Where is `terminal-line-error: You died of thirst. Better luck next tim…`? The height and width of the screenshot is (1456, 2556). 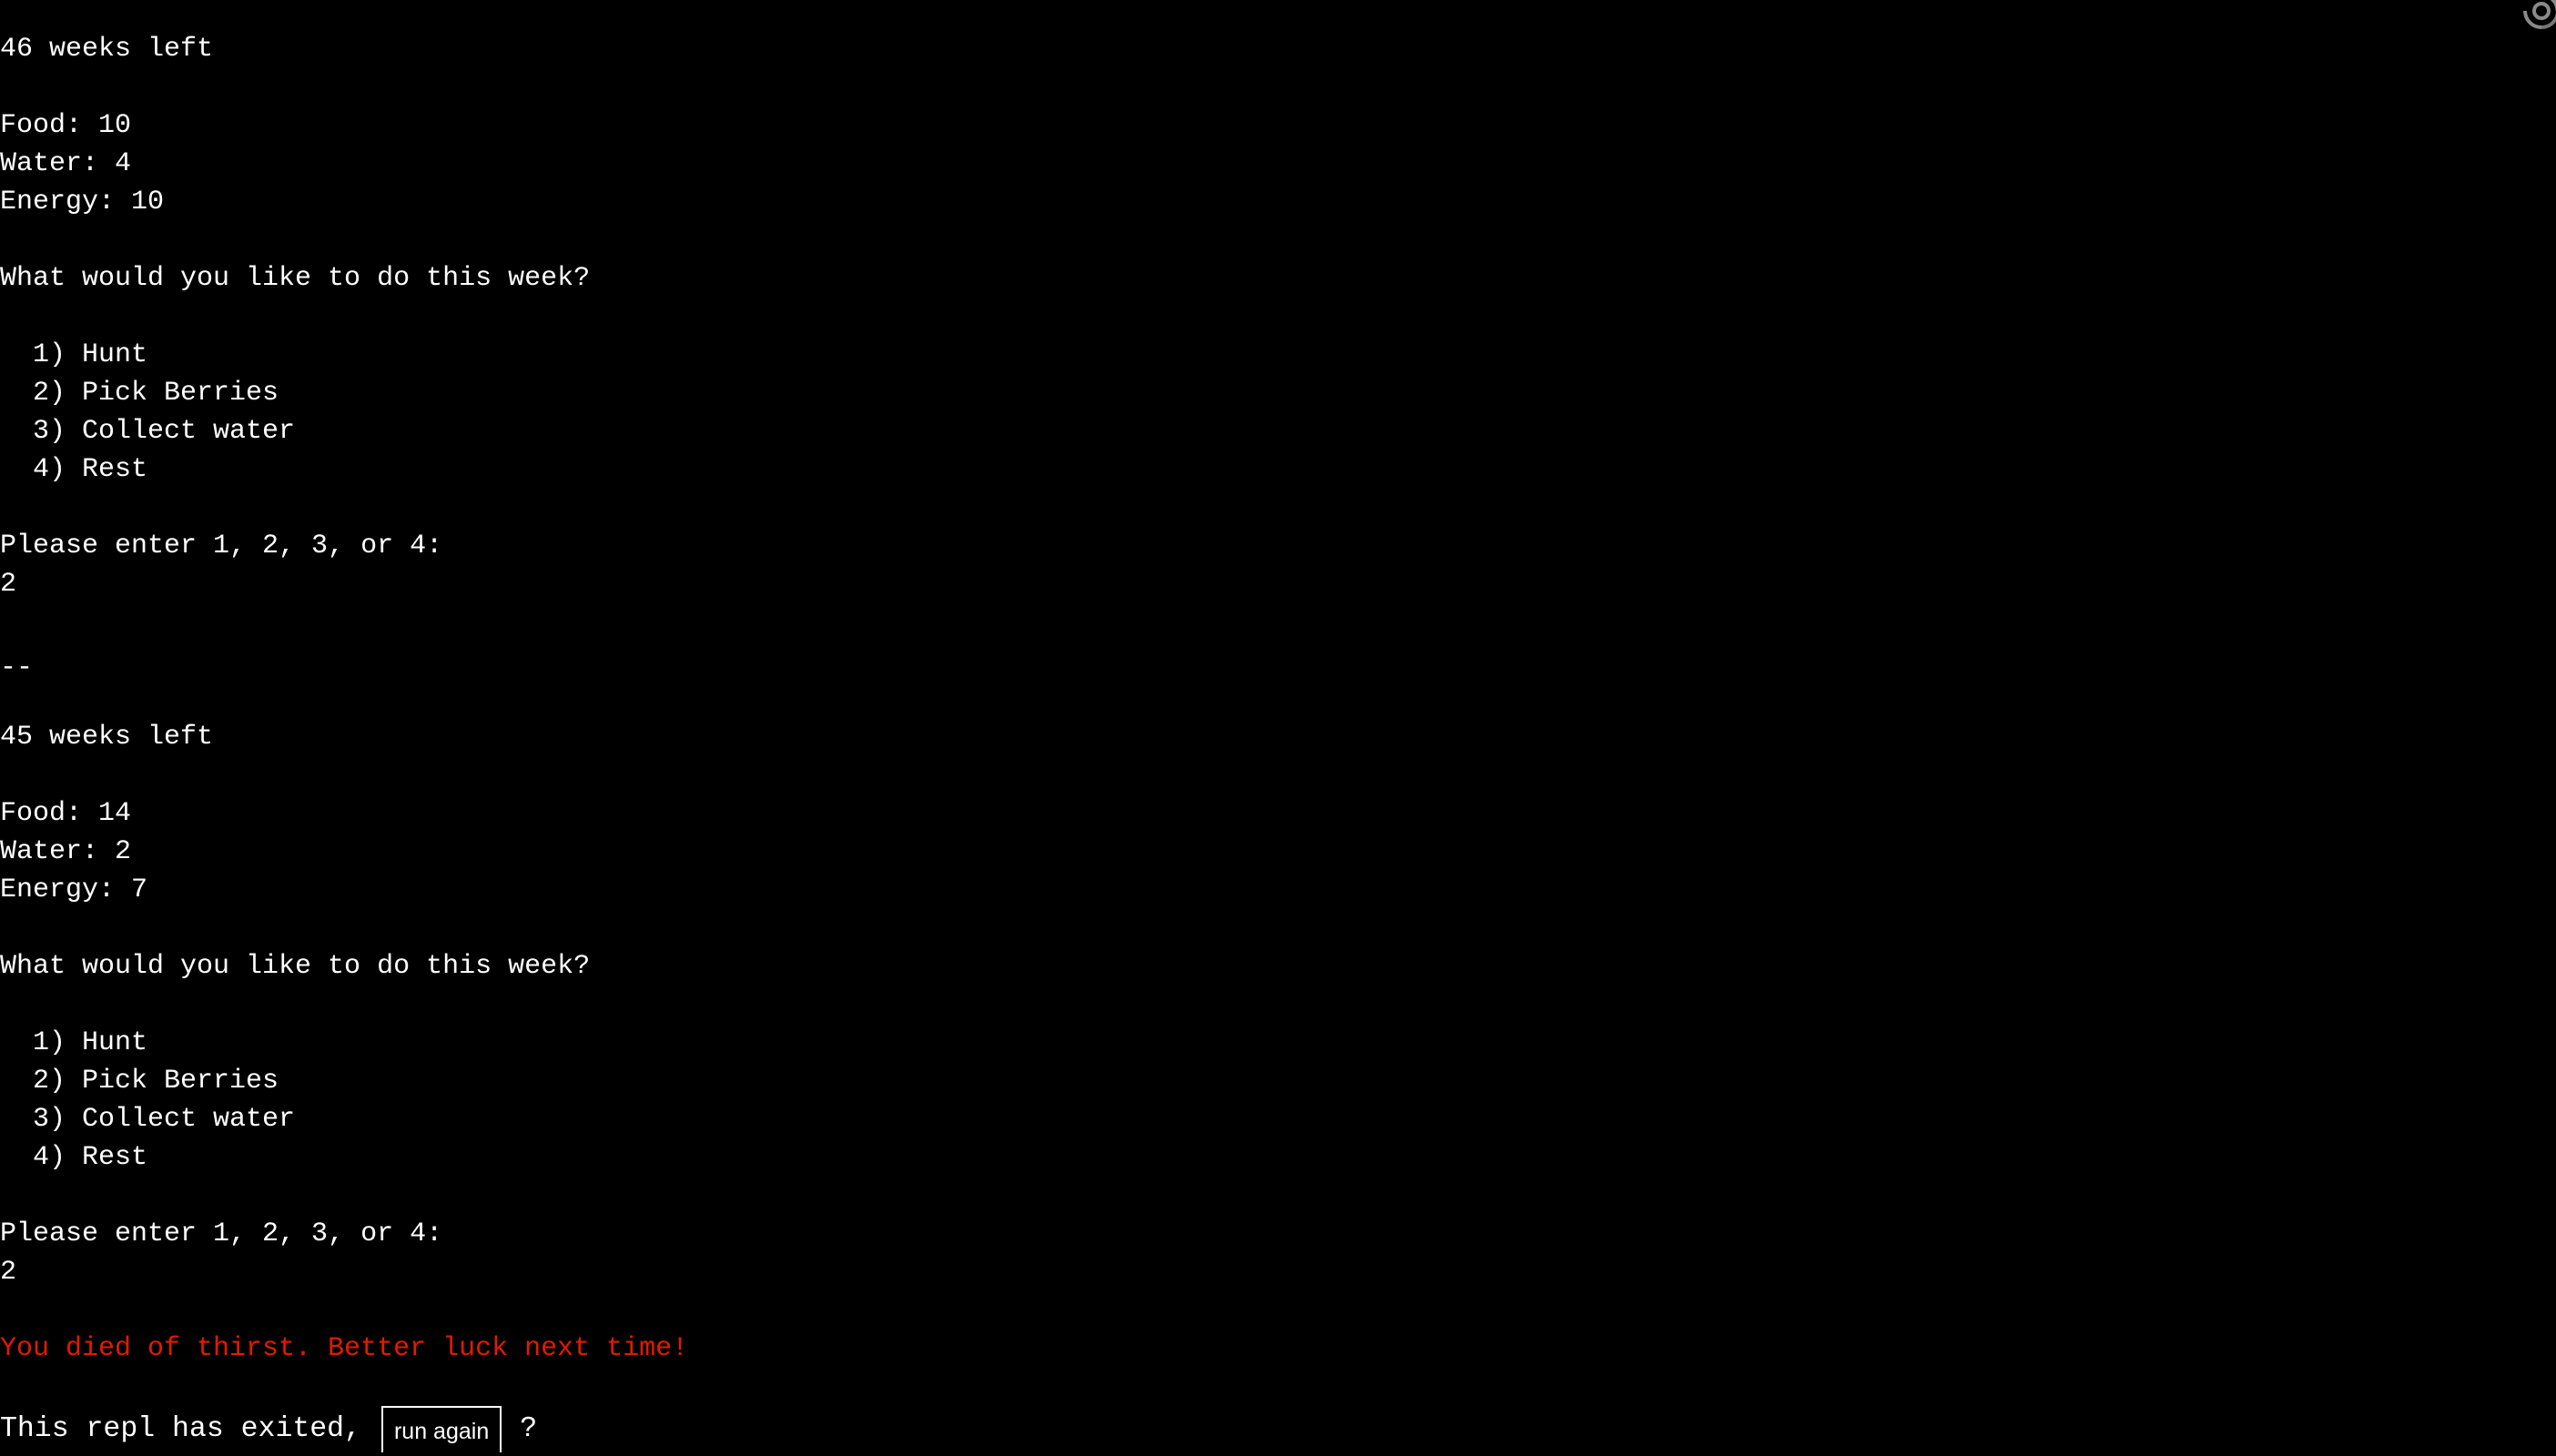 terminal-line-error: You died of thirst. Better luck next tim… is located at coordinates (345, 1349).